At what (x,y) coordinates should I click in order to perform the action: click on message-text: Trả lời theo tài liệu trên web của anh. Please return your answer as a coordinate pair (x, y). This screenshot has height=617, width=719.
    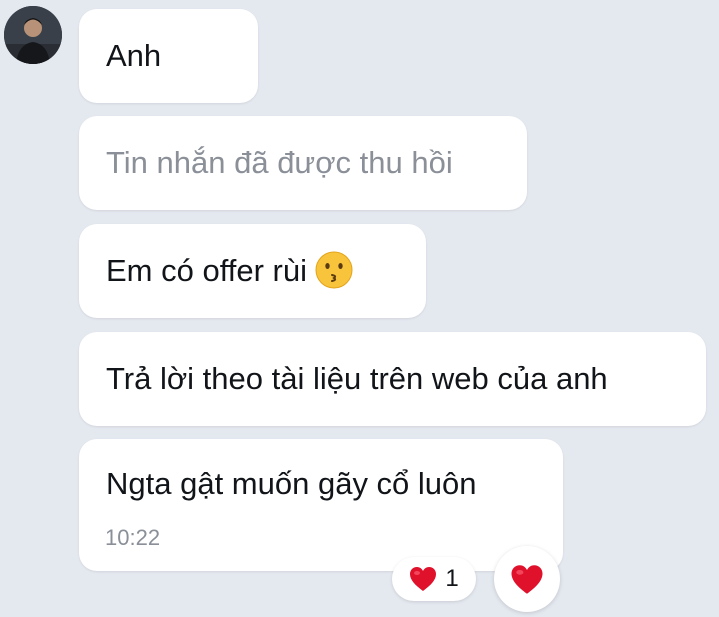
    Looking at the image, I should click on (357, 378).